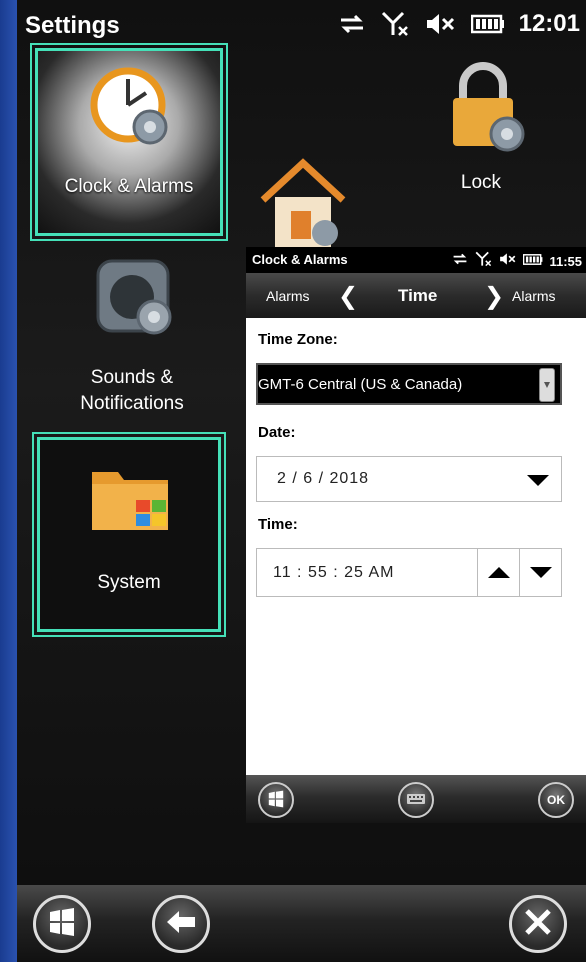 This screenshot has width=586, height=962. I want to click on ok-button: OK, so click(556, 800).